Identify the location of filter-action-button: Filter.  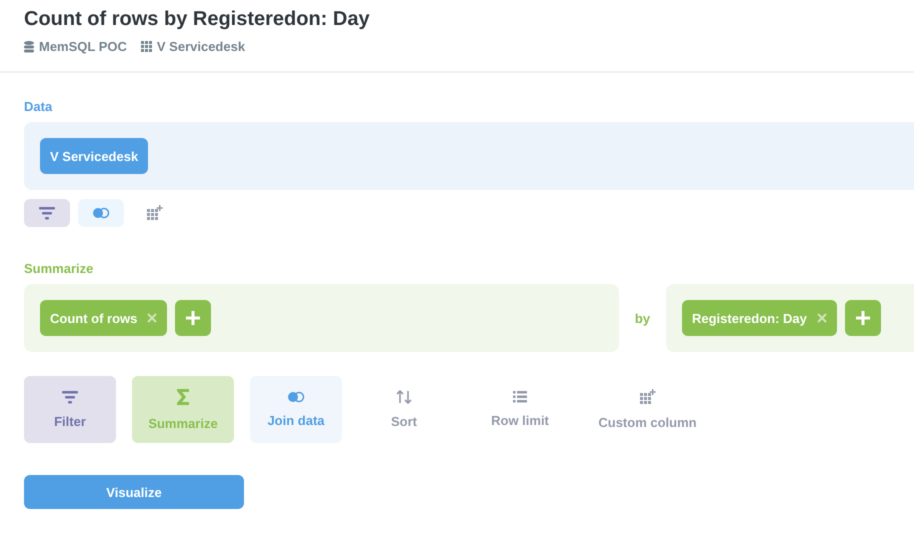
(70, 409).